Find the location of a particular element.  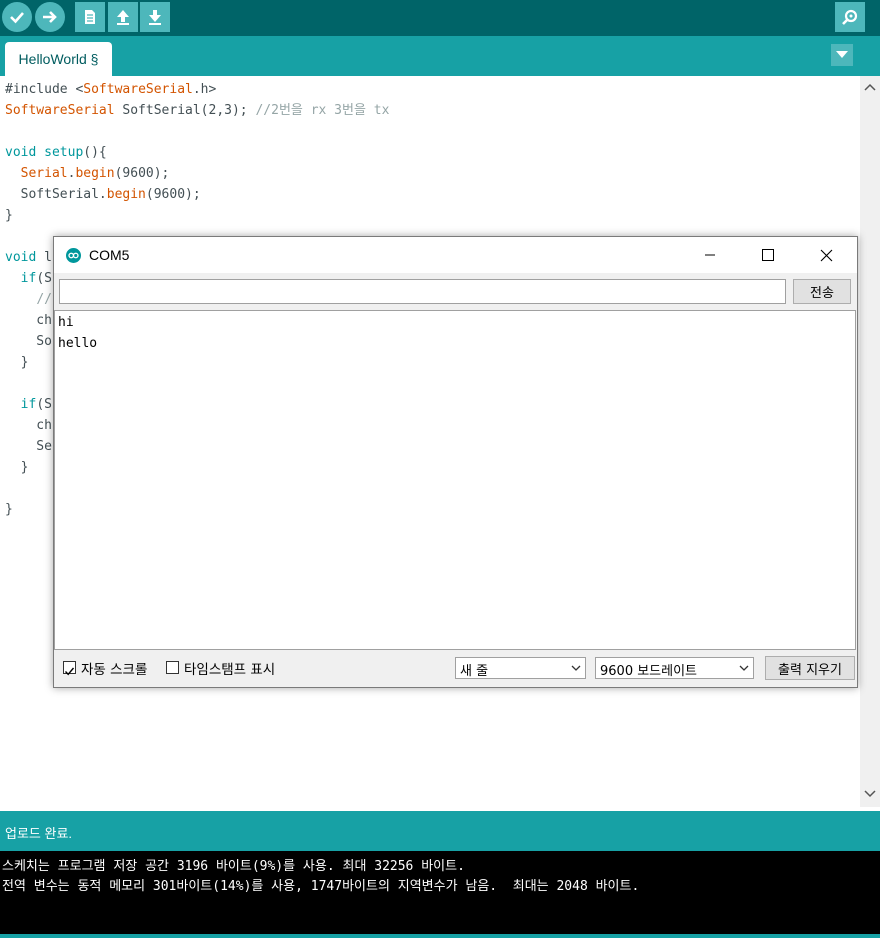

maximize-icon is located at coordinates (768, 255).